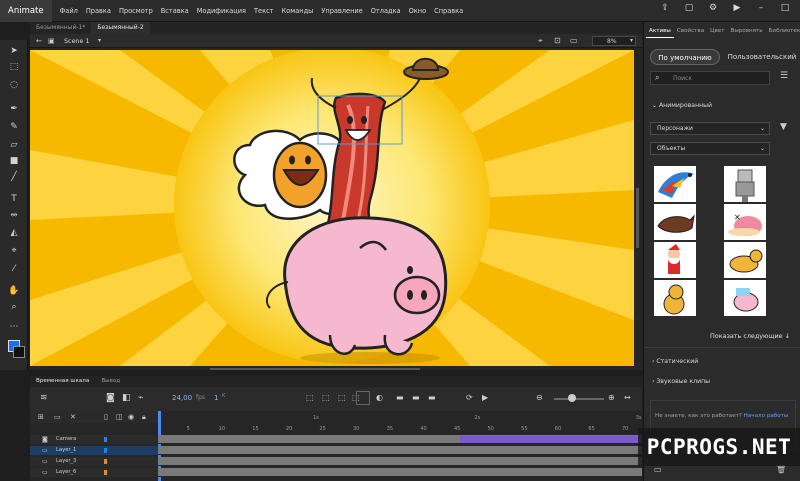  Describe the element at coordinates (144, 417) in the screenshot. I see `lock-icon: 🔒︎` at that location.